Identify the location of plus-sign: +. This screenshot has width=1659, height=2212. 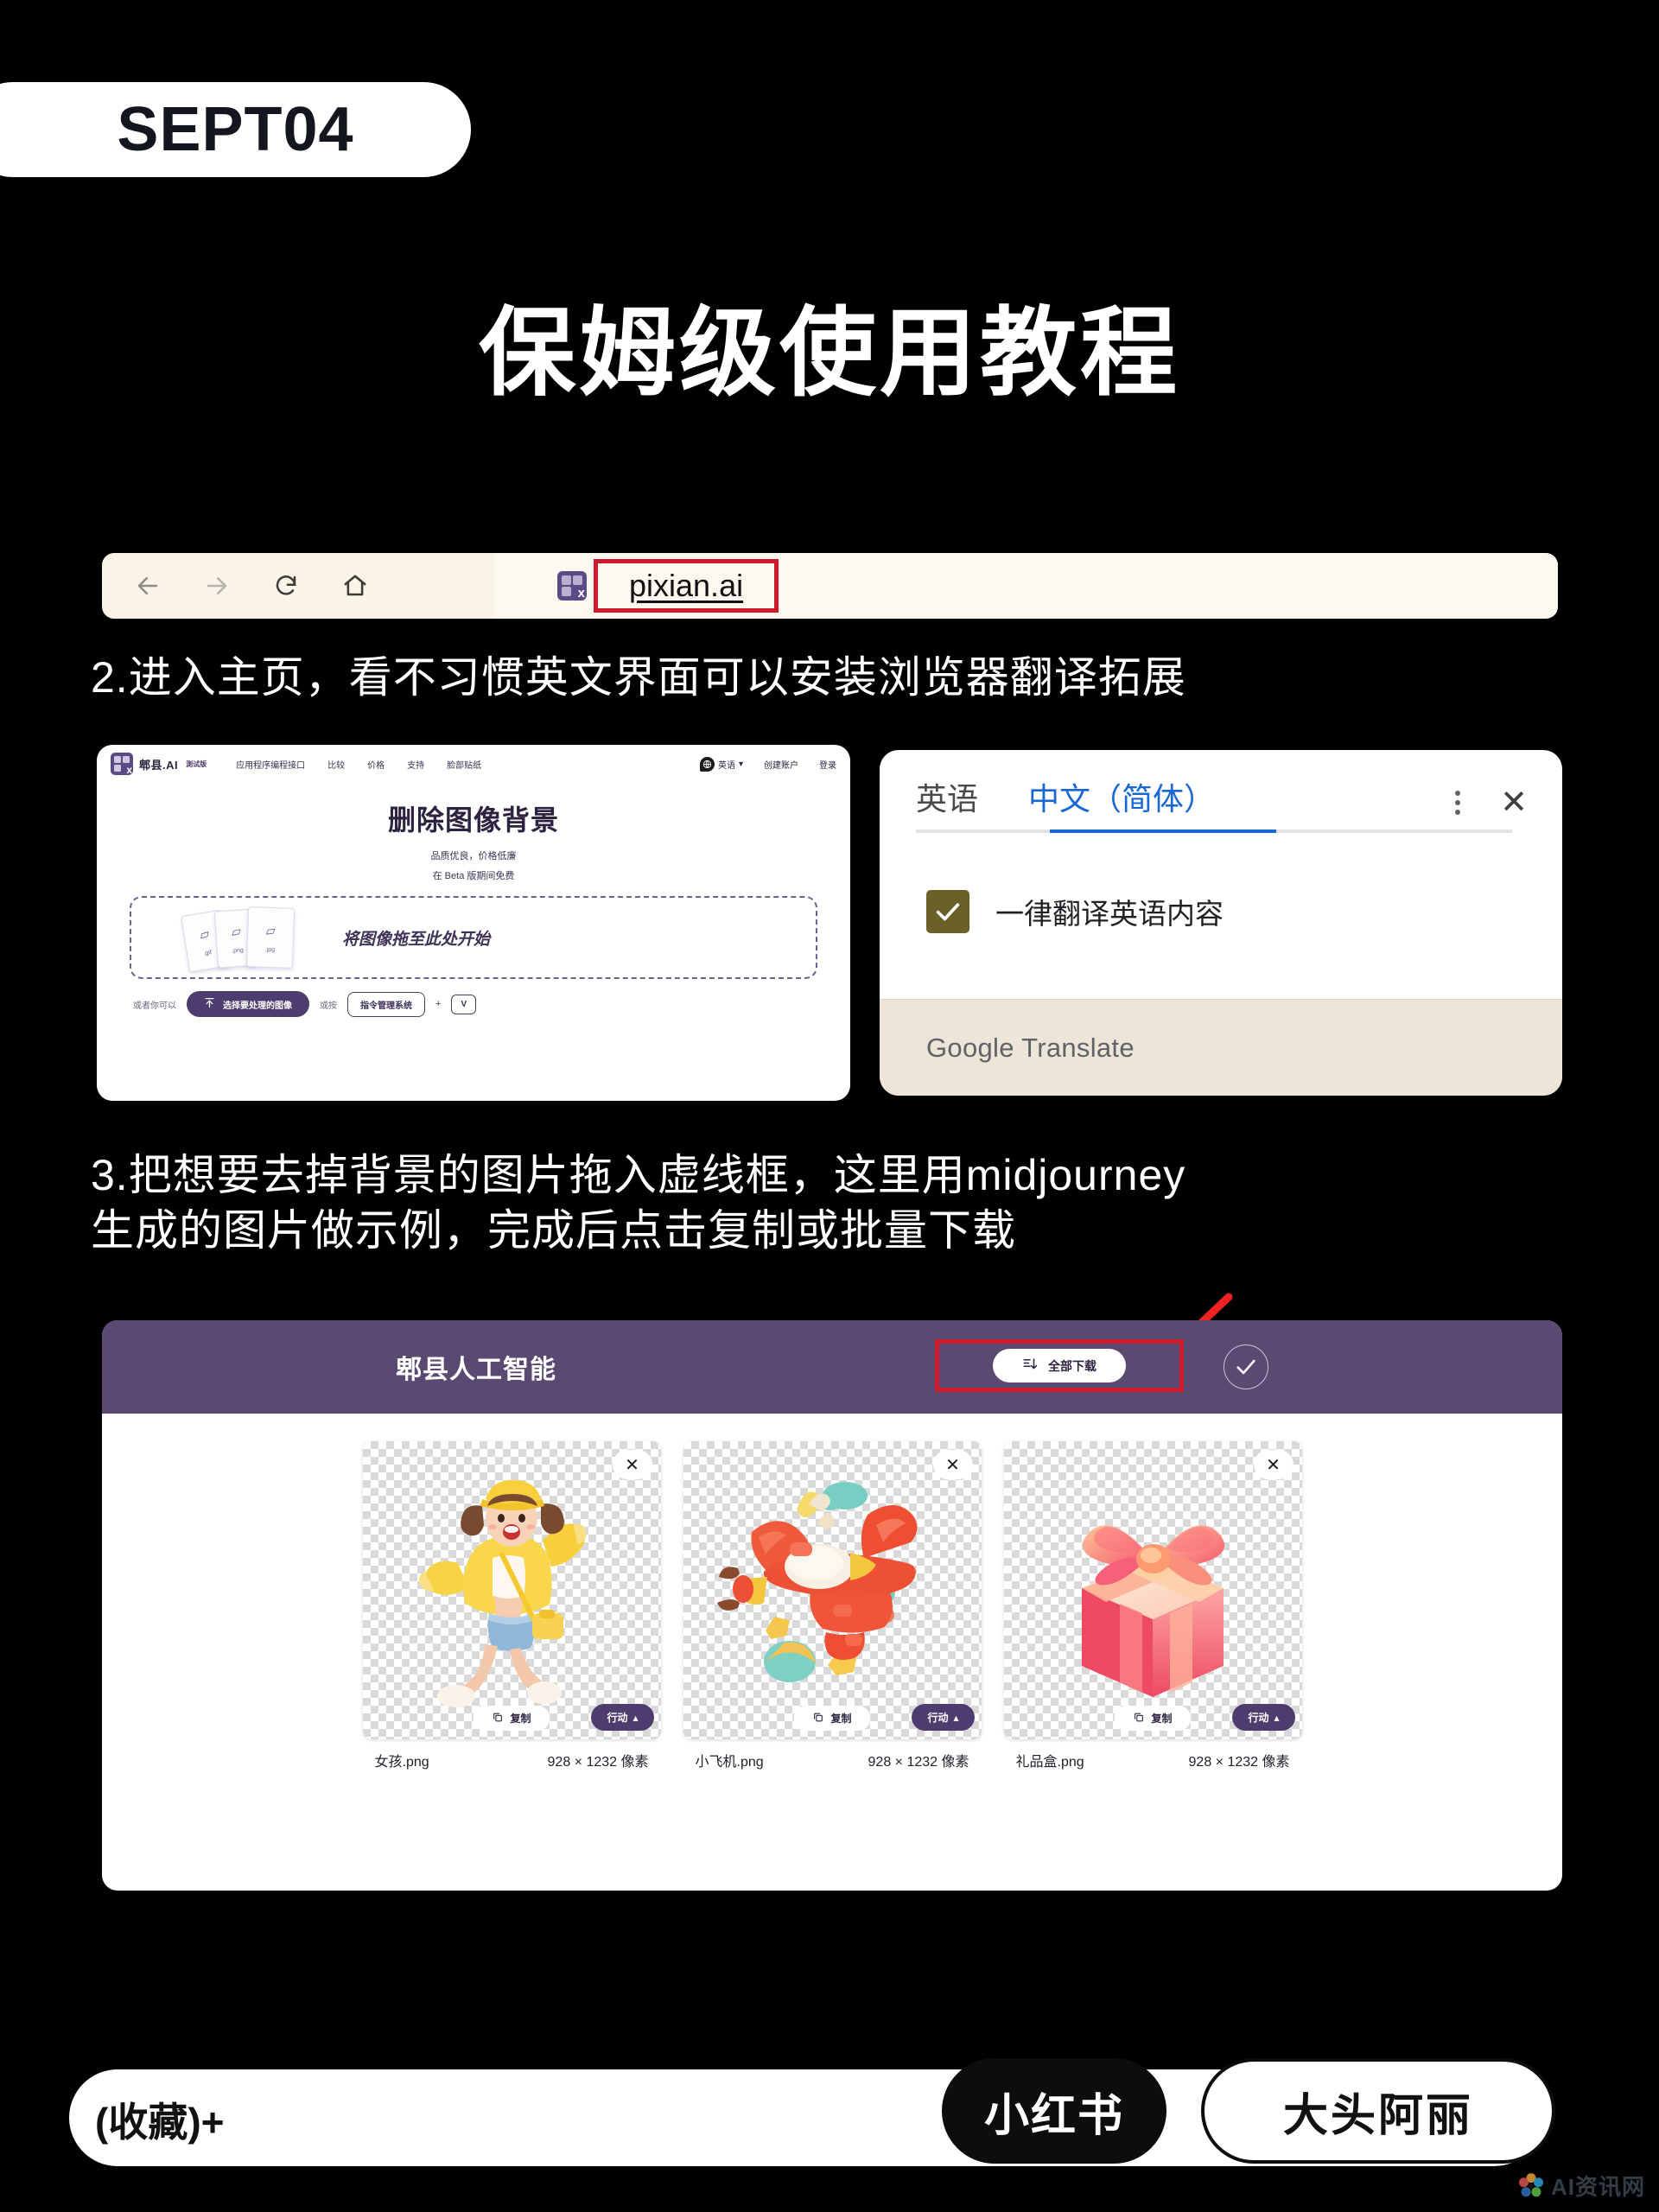
(438, 1004).